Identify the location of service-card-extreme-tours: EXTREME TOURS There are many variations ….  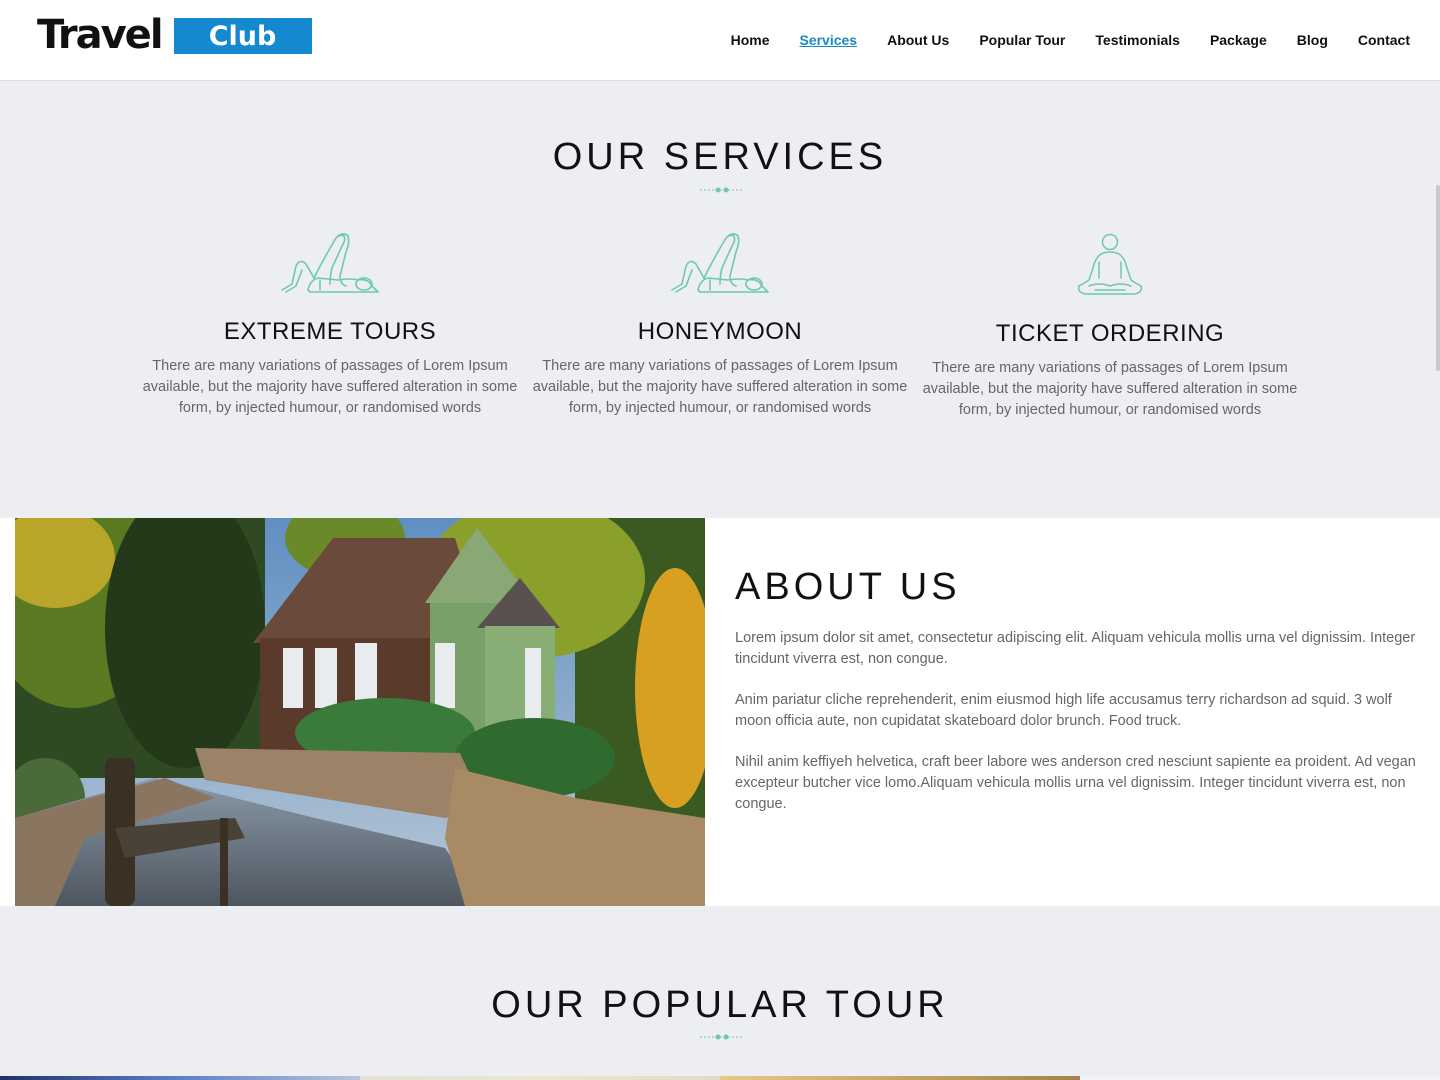
(330, 325).